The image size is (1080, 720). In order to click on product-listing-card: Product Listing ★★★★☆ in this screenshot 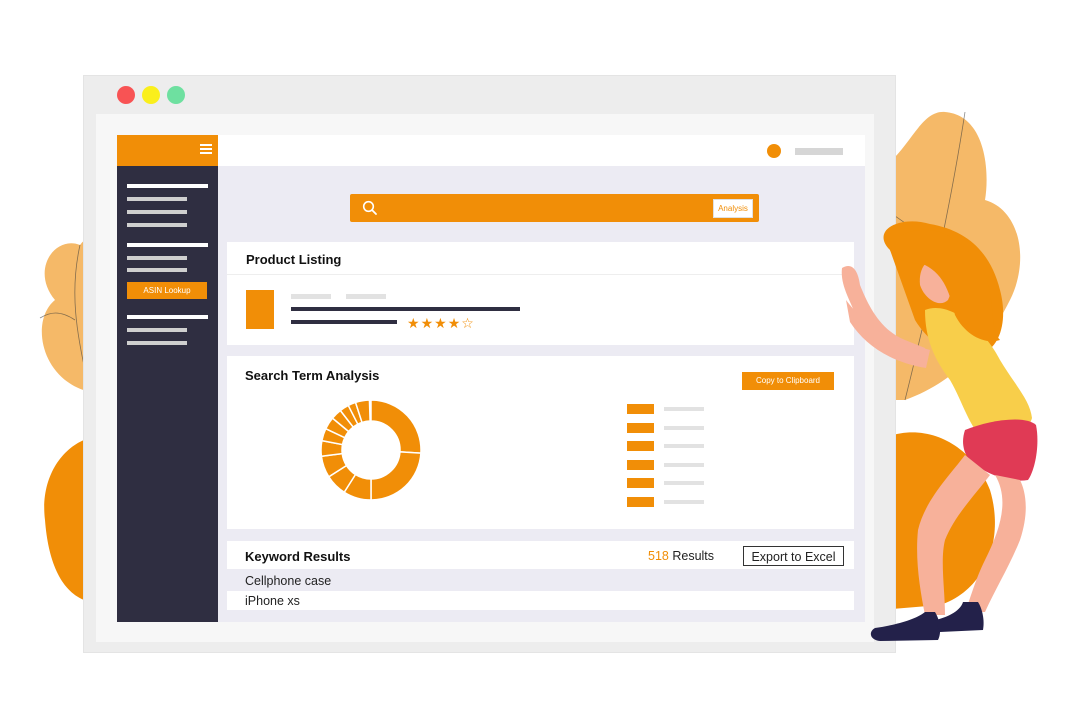, I will do `click(540, 293)`.